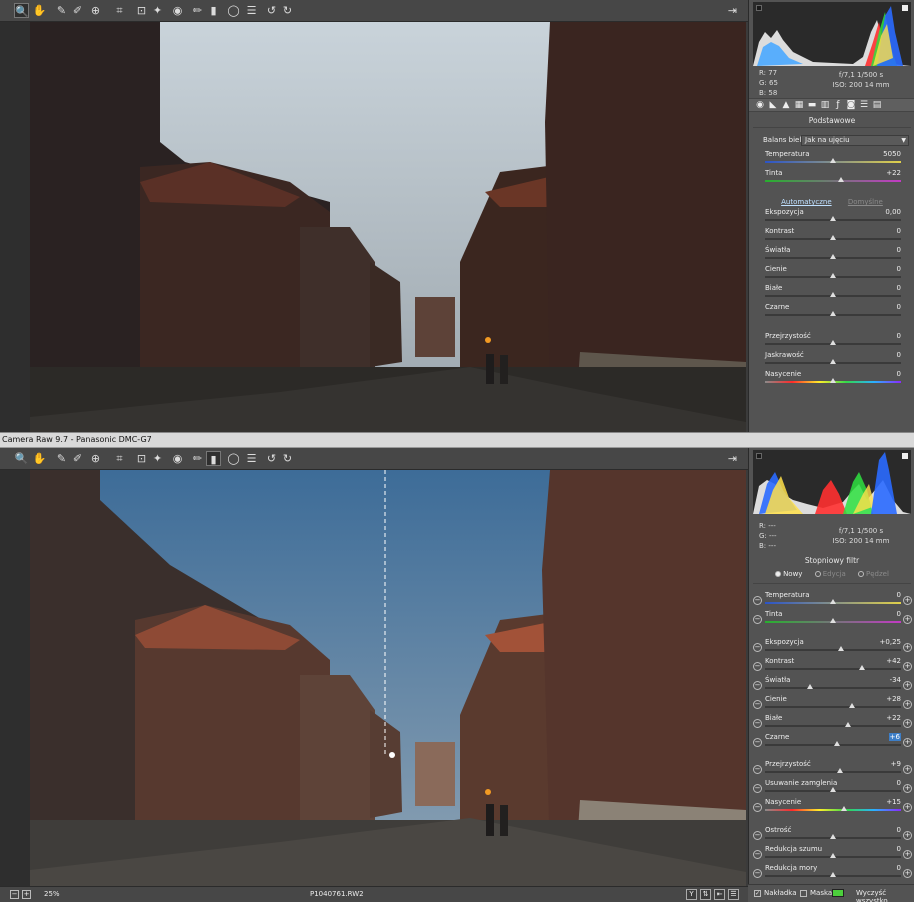 Image resolution: width=914 pixels, height=902 pixels. I want to click on slider-value: +0,25, so click(890, 642).